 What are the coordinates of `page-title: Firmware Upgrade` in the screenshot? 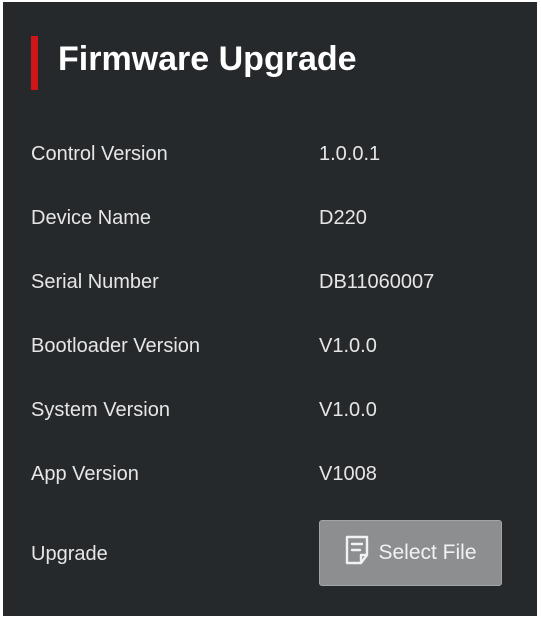 It's located at (207, 59).